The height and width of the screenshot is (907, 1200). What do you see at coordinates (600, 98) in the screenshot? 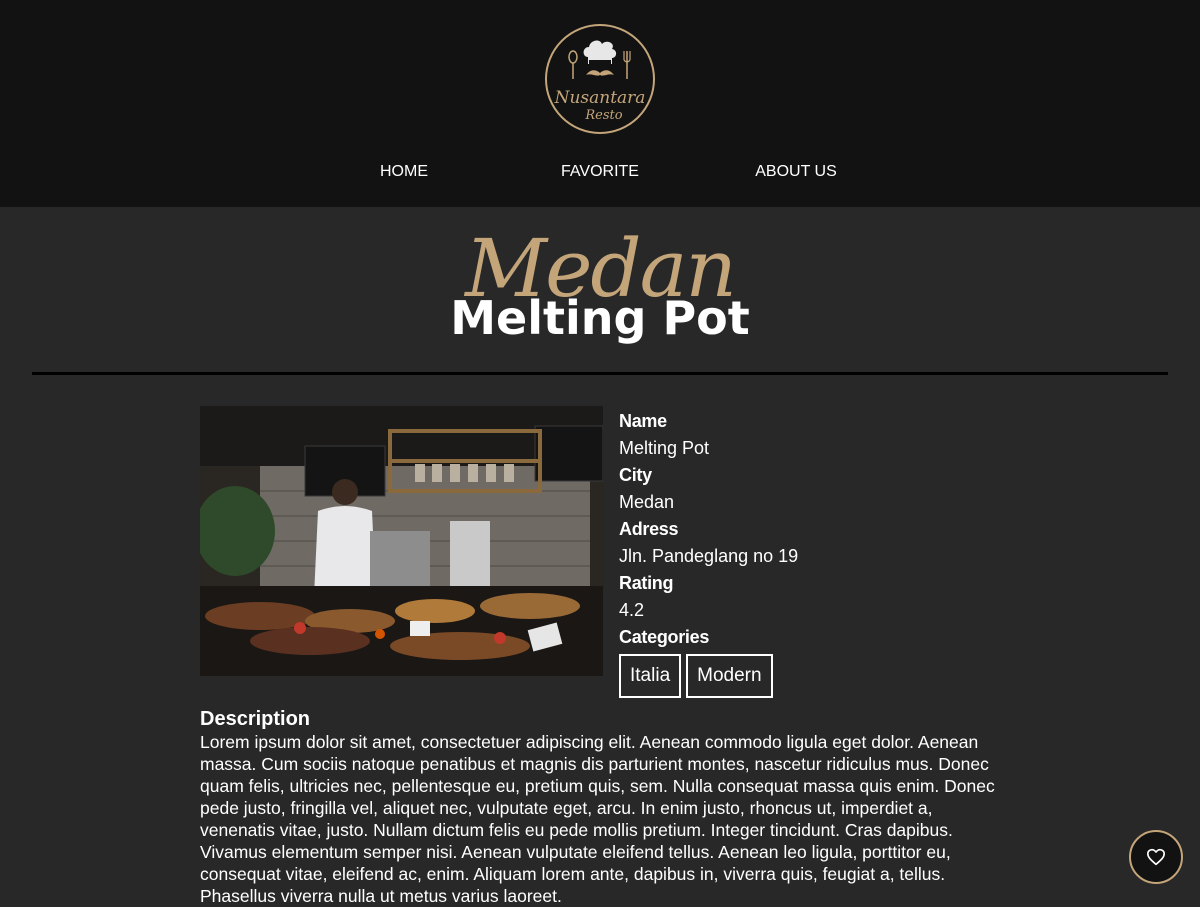
I see `logo-text-line1: Nusantara` at bounding box center [600, 98].